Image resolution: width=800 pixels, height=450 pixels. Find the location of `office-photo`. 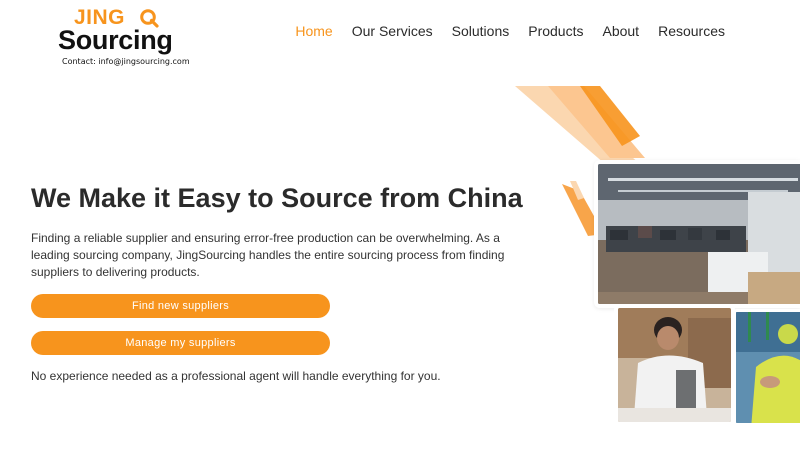

office-photo is located at coordinates (697, 234).